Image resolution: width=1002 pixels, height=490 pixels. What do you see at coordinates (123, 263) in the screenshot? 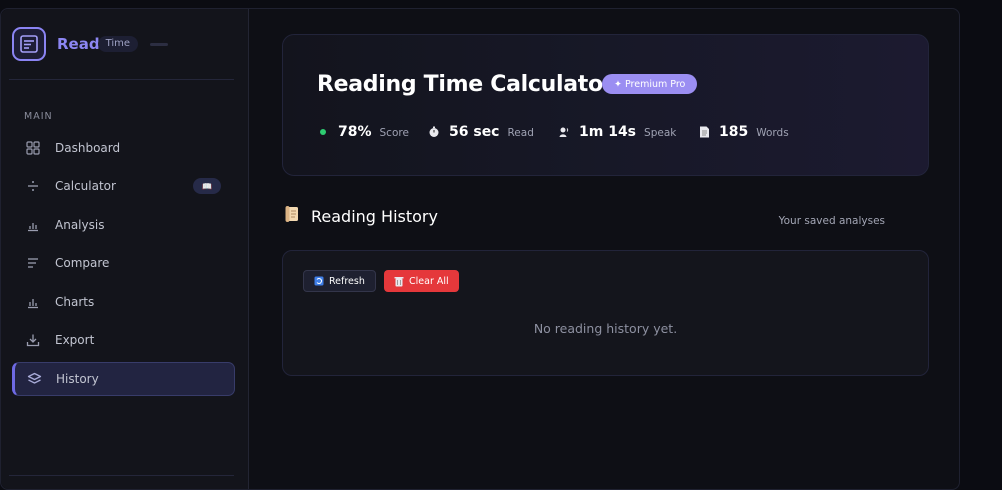
I see `sidebar-item-compare: Compare` at bounding box center [123, 263].